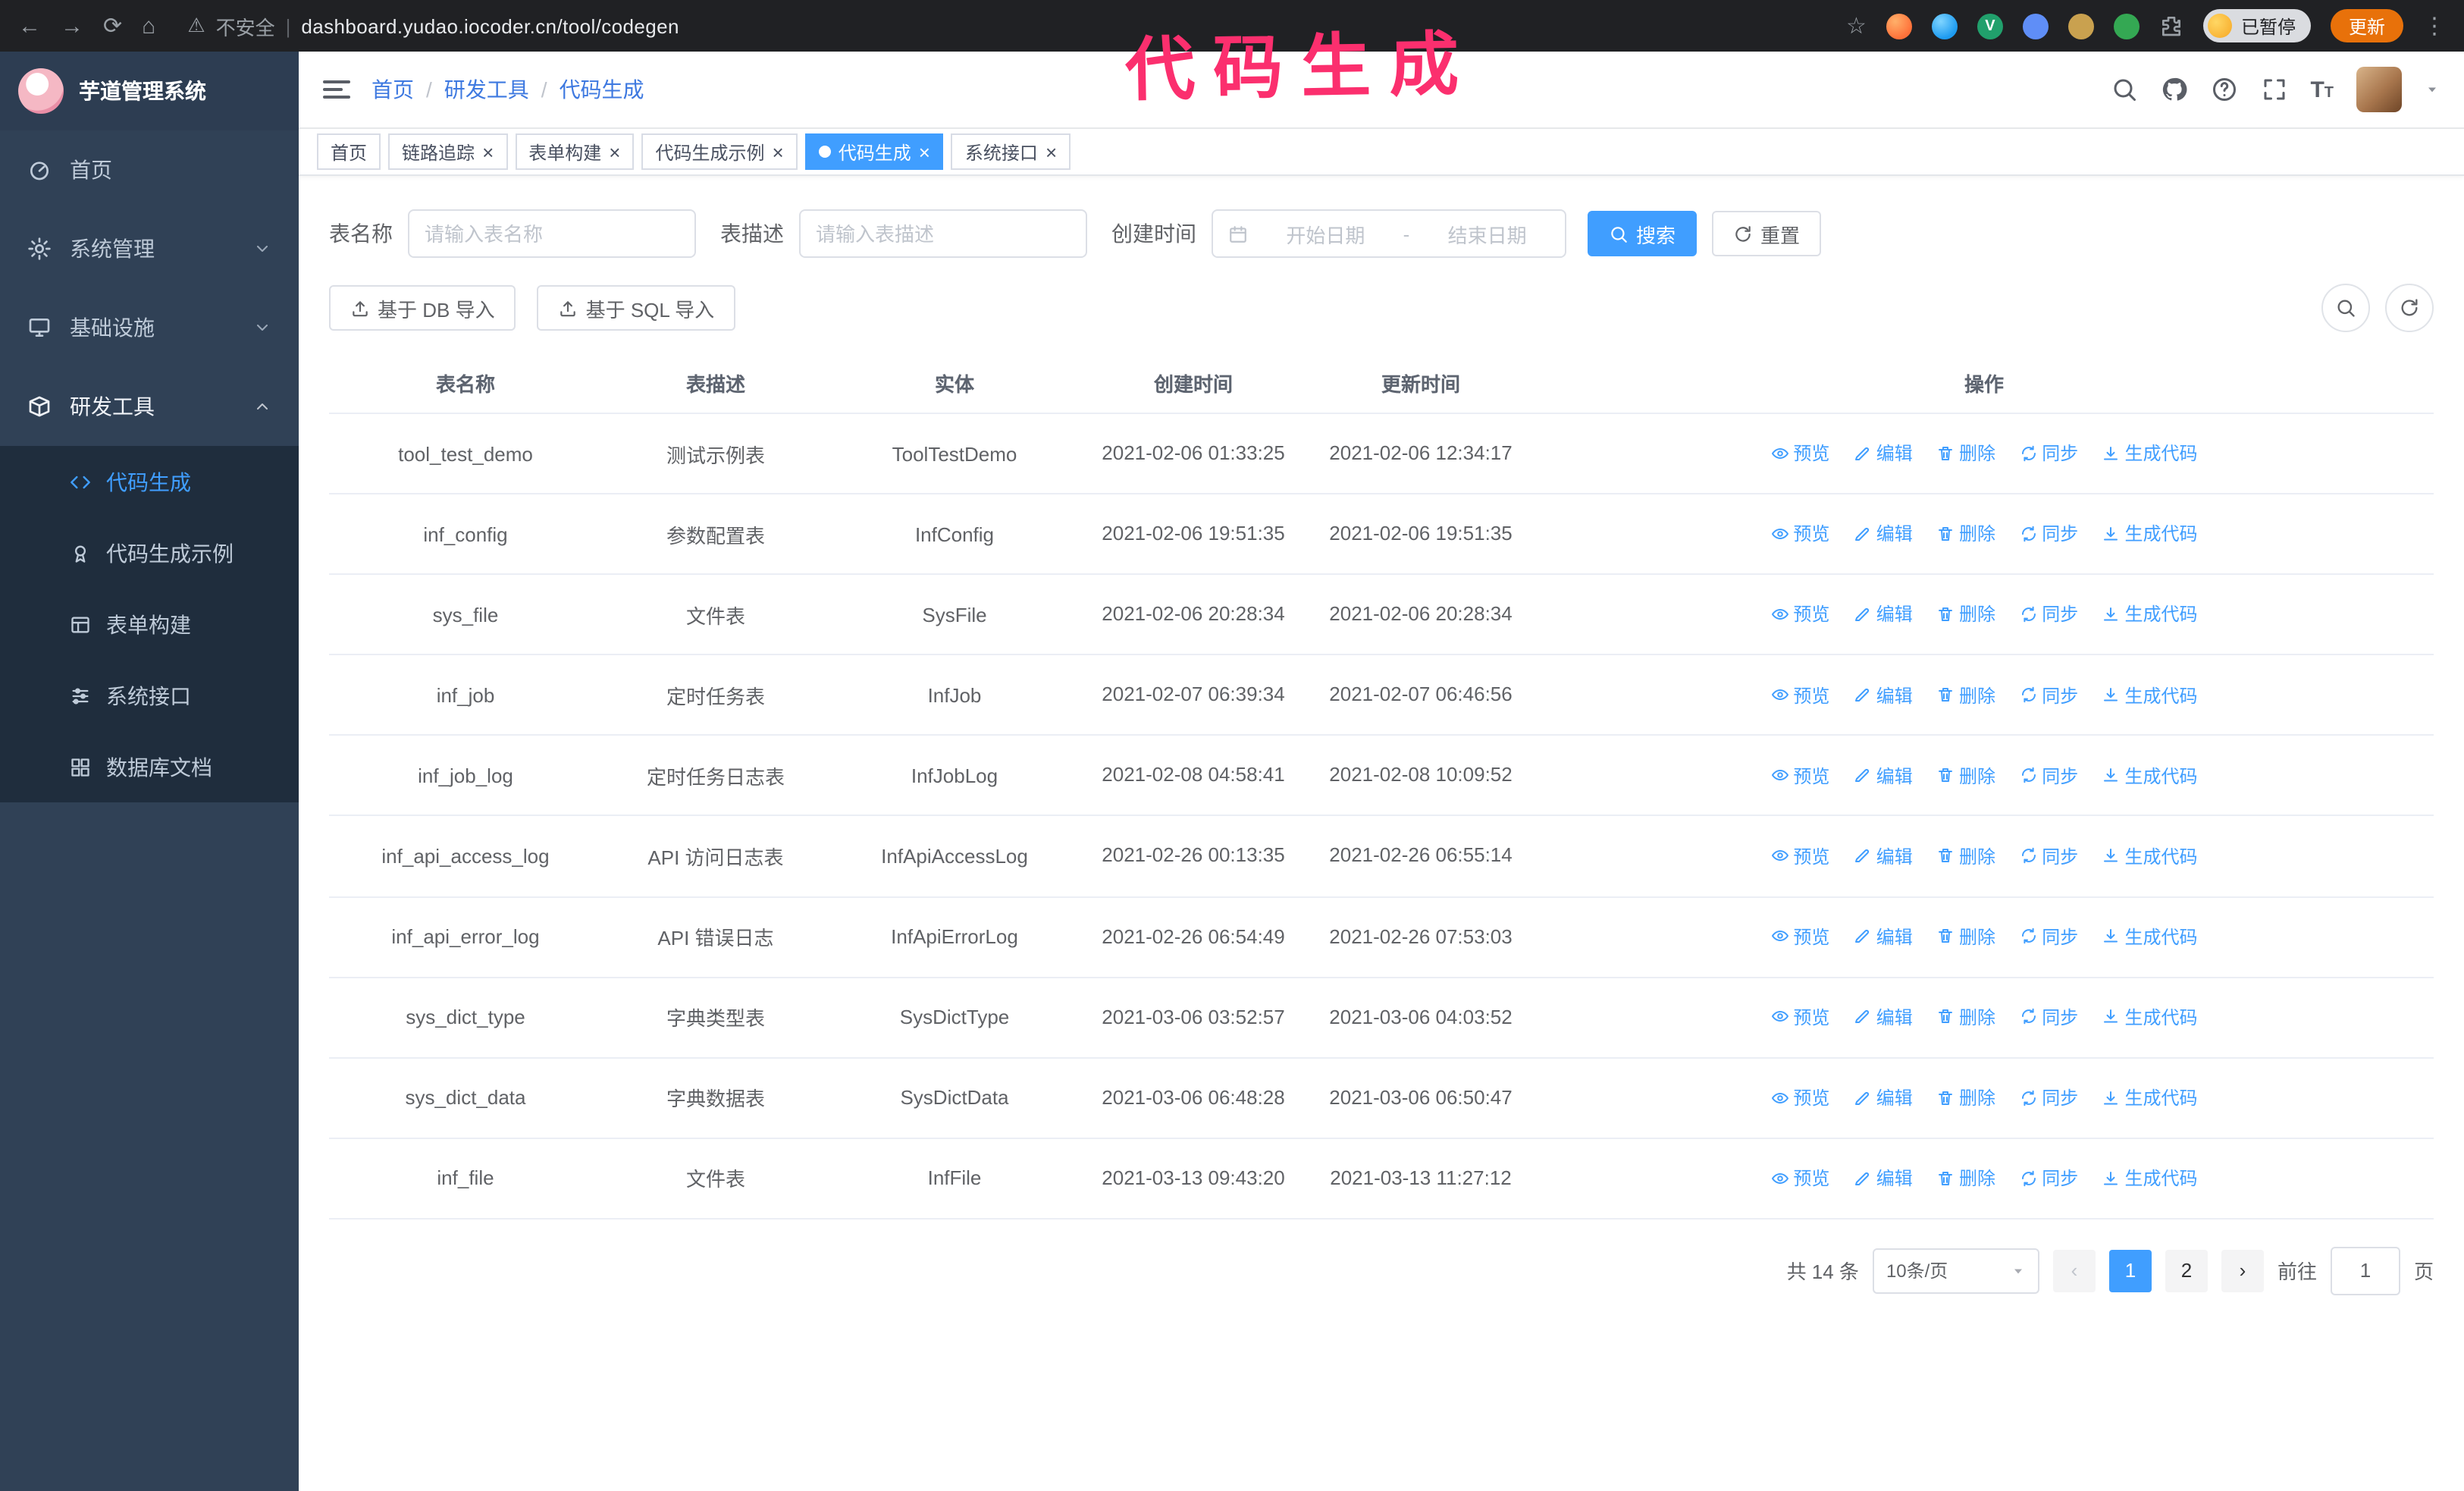 The height and width of the screenshot is (1491, 2464). What do you see at coordinates (1856, 25) in the screenshot?
I see `bookmark-star-icon: ☆` at bounding box center [1856, 25].